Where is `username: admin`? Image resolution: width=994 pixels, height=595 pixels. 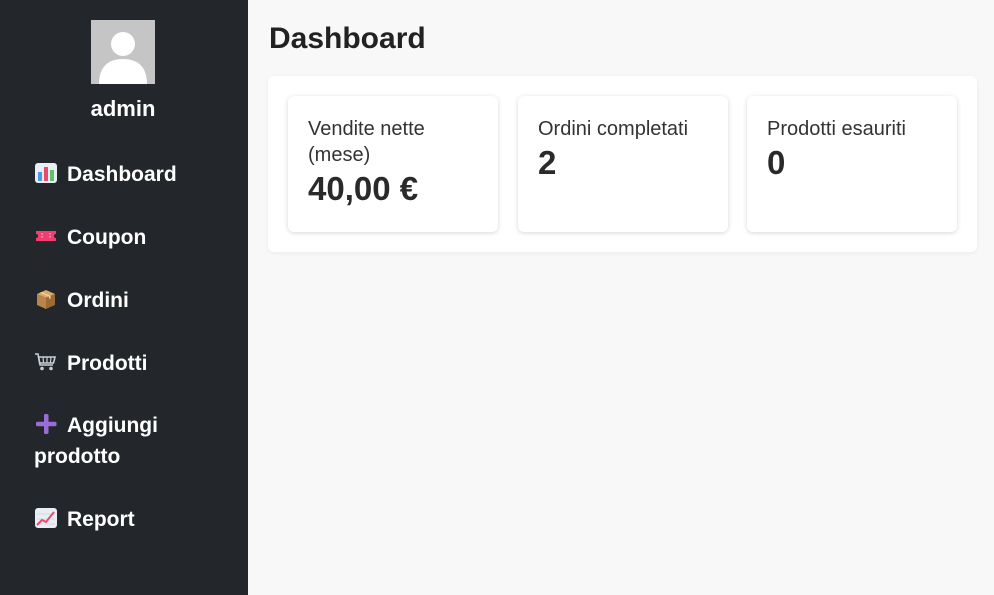
username: admin is located at coordinates (123, 108).